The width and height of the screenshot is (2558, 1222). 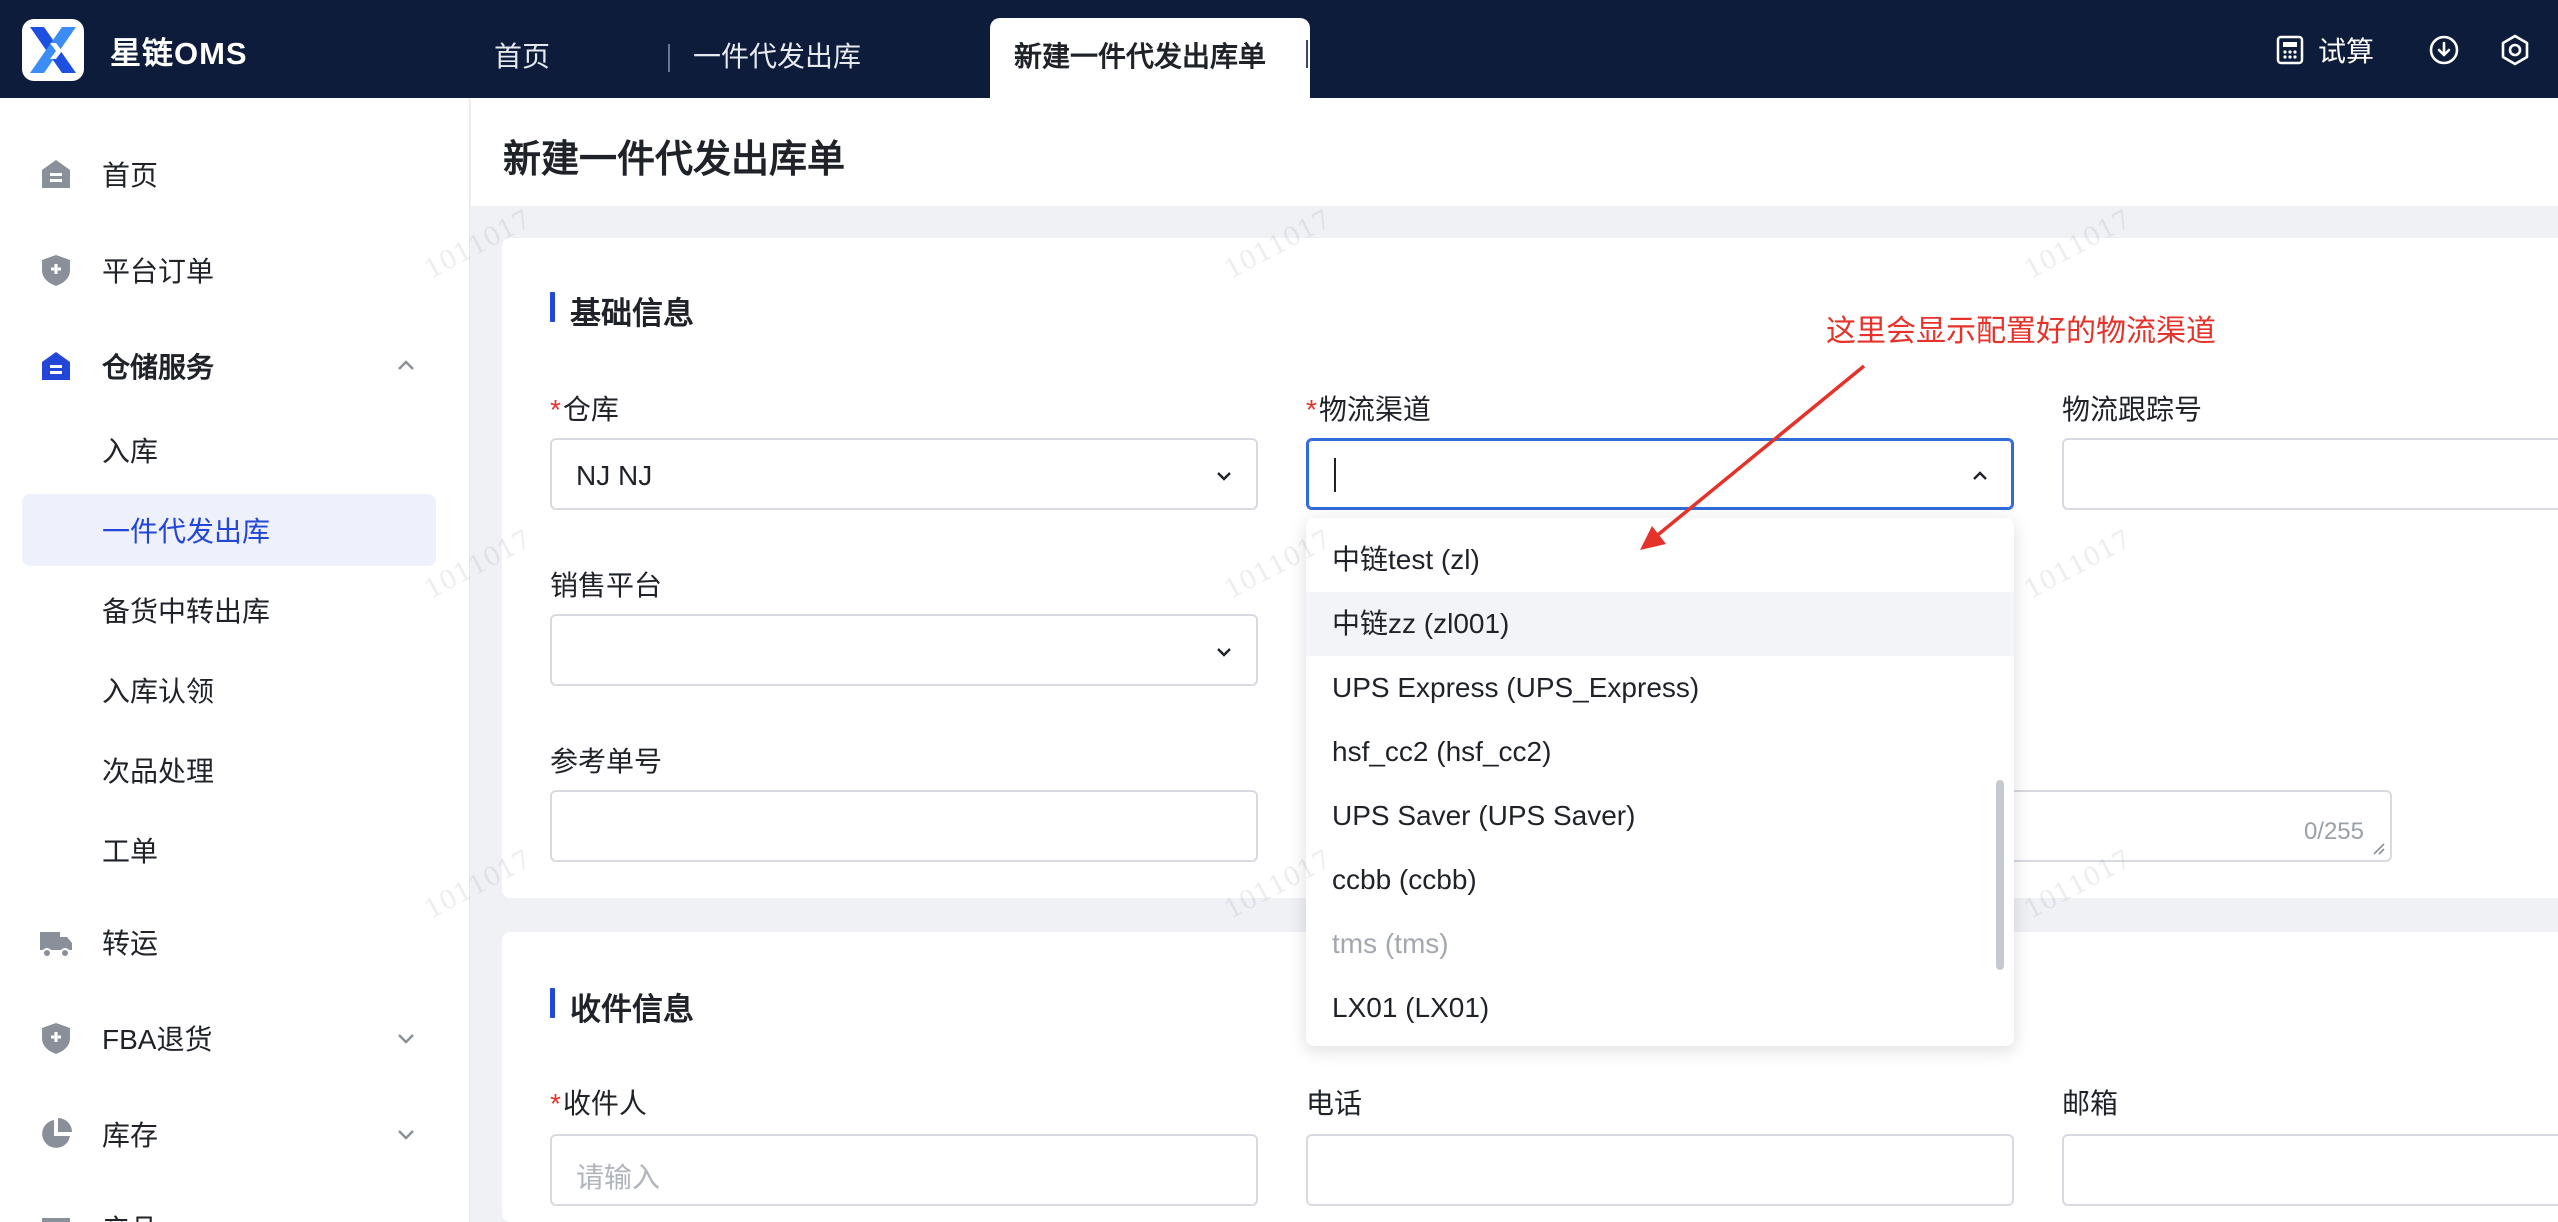 I want to click on top-bar: 星链OMS 首页 一件代发出库 新建一件代发出库单 试算, so click(x=1279, y=49).